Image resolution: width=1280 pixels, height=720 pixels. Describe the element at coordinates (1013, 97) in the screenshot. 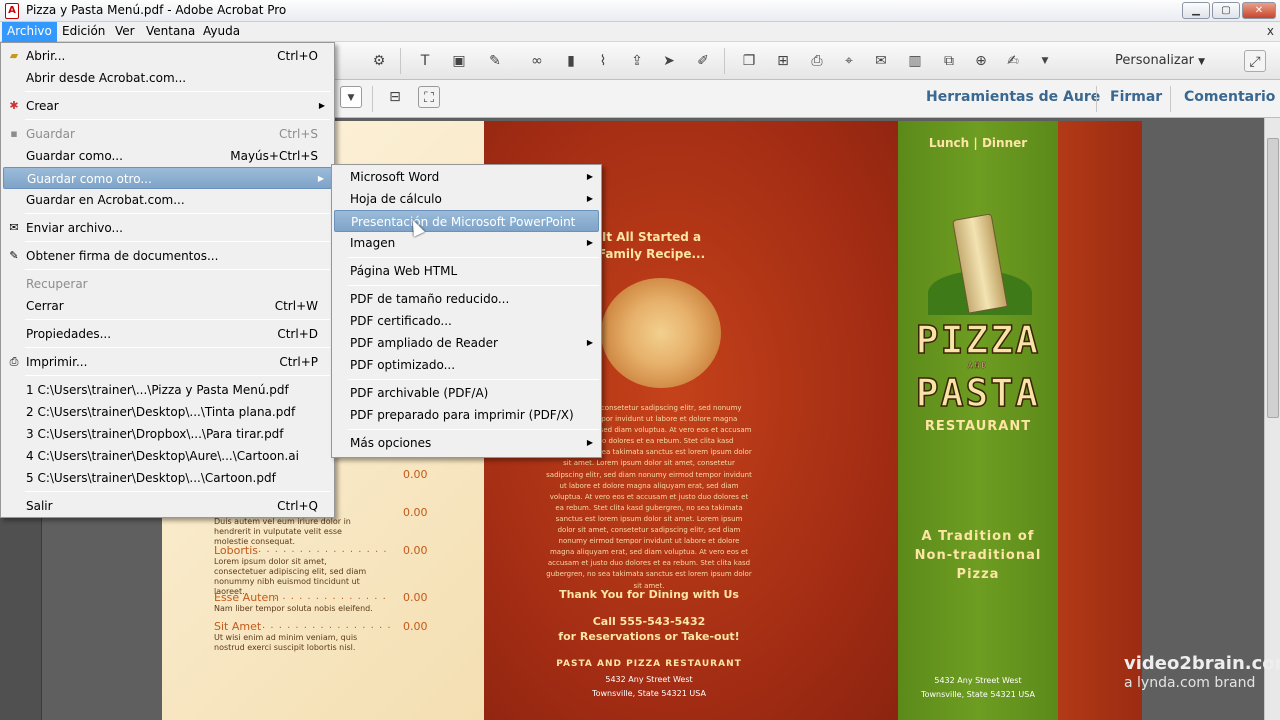

I see `tools-panel-link: Herramientas de Aure` at that location.